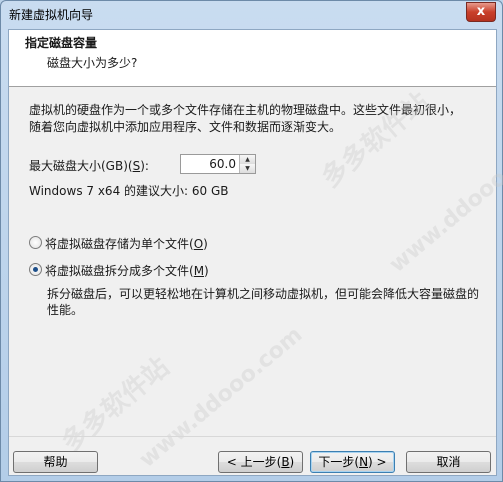 The height and width of the screenshot is (482, 503). Describe the element at coordinates (116, 405) in the screenshot. I see `watermark-cn: 多多软件站` at that location.